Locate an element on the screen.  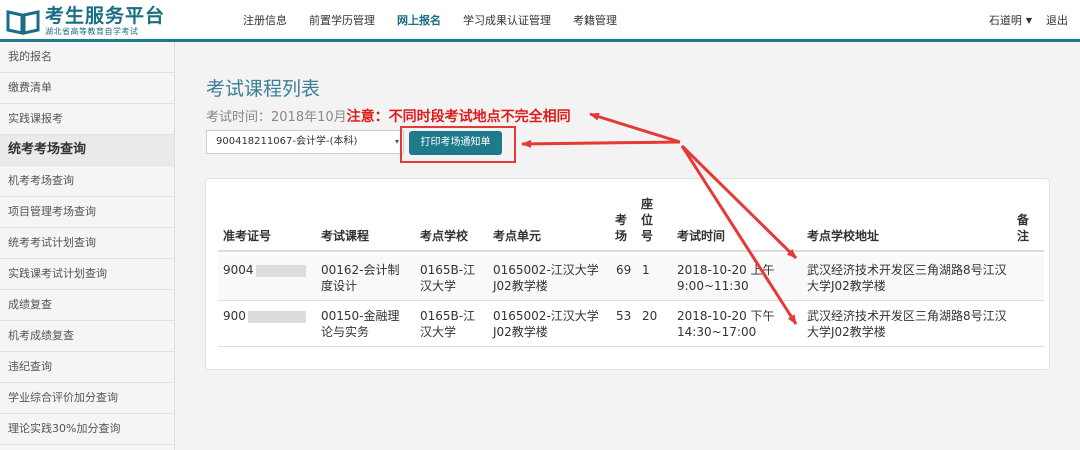
exam-time-line: 考试时间：2018年10月注意：不同时段考试地点不完全相同 is located at coordinates (388, 116).